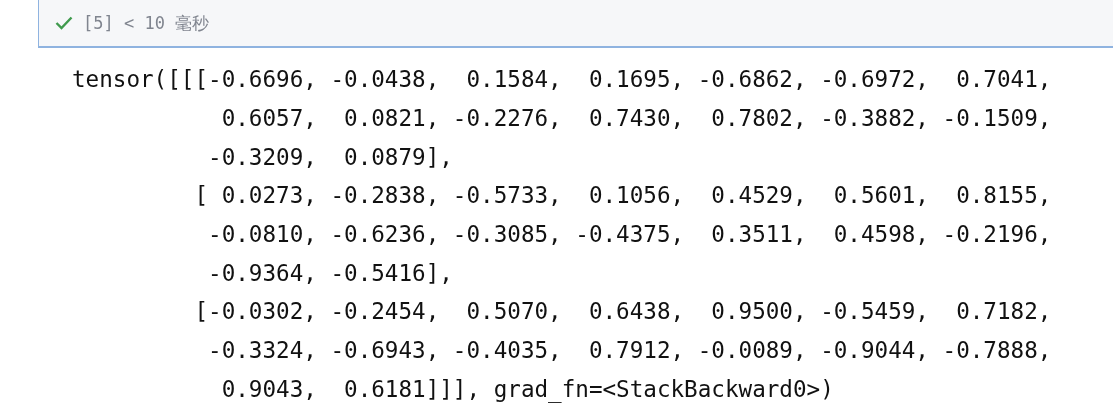  What do you see at coordinates (330, 156) in the screenshot?
I see `output-line: -0.3209, 0.0879],` at bounding box center [330, 156].